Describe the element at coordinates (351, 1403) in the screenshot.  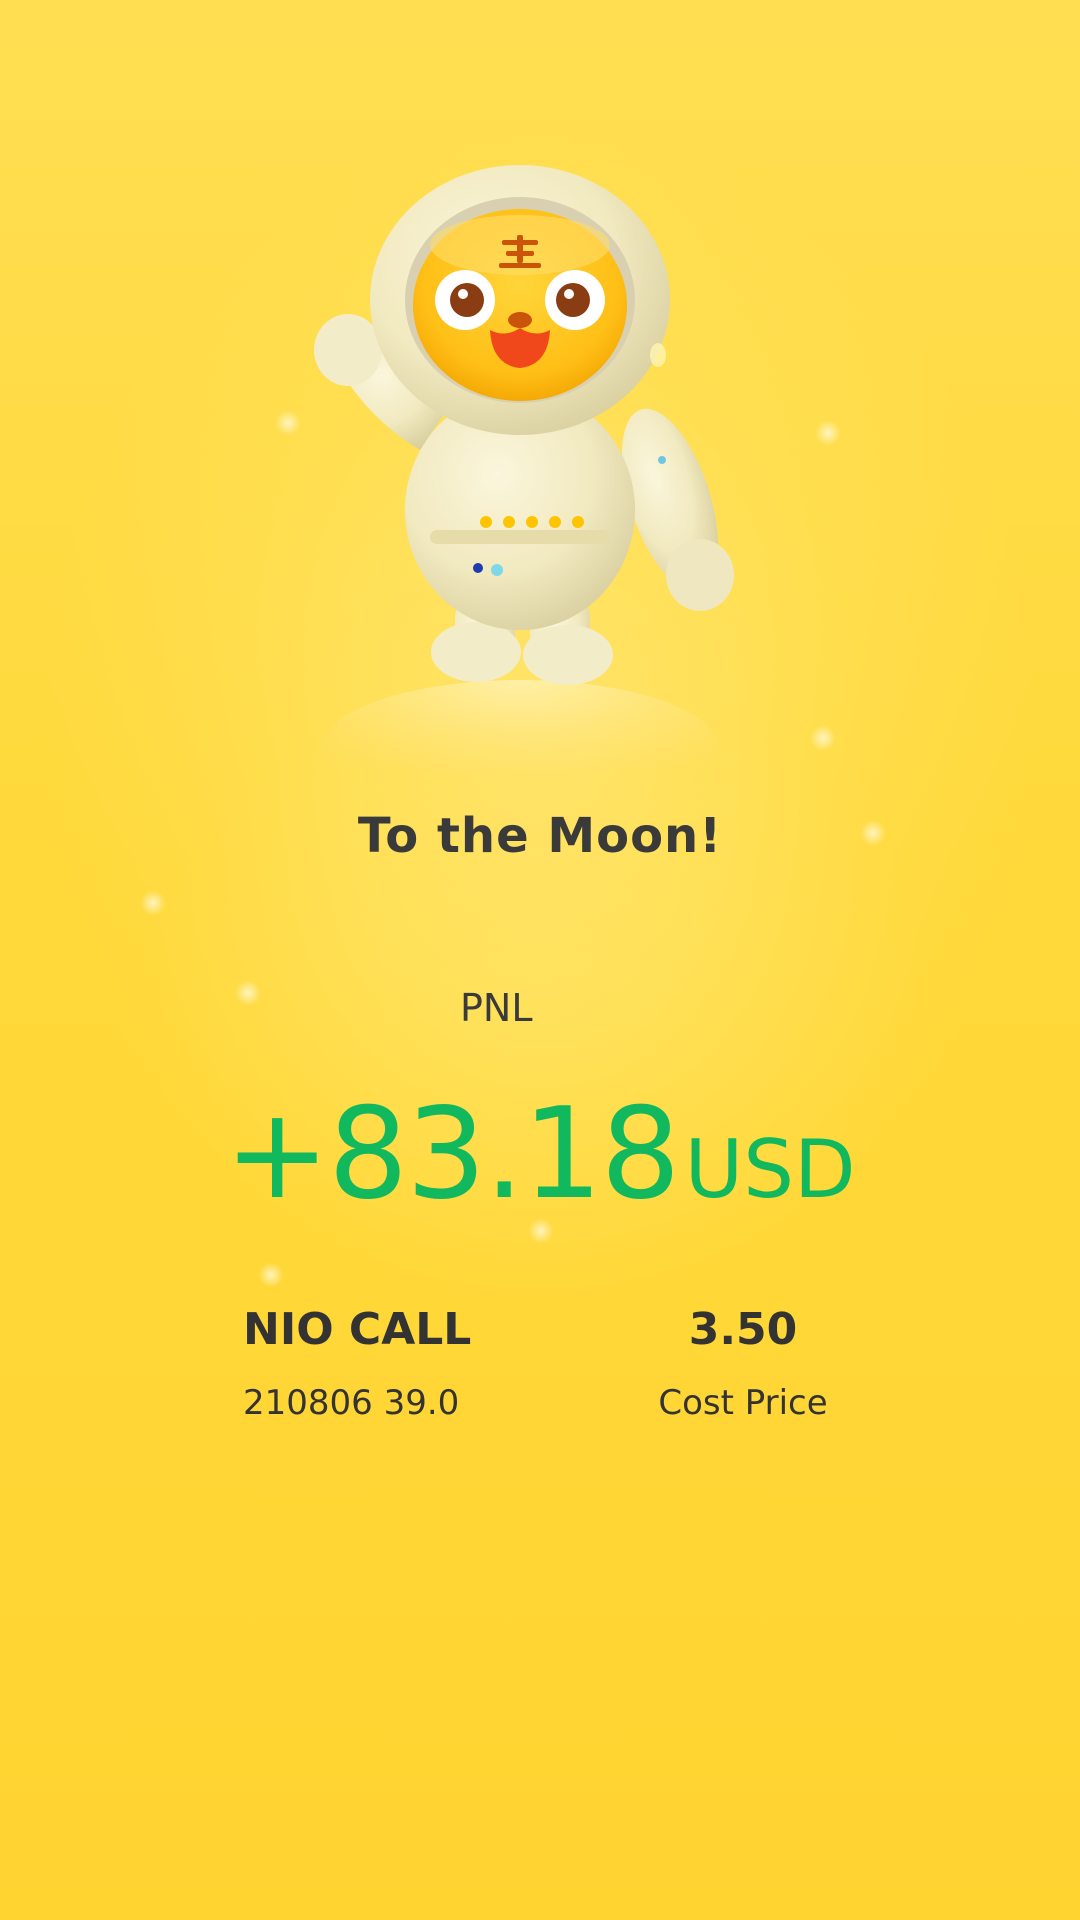
I see `position-contract: 210806 39.0` at that location.